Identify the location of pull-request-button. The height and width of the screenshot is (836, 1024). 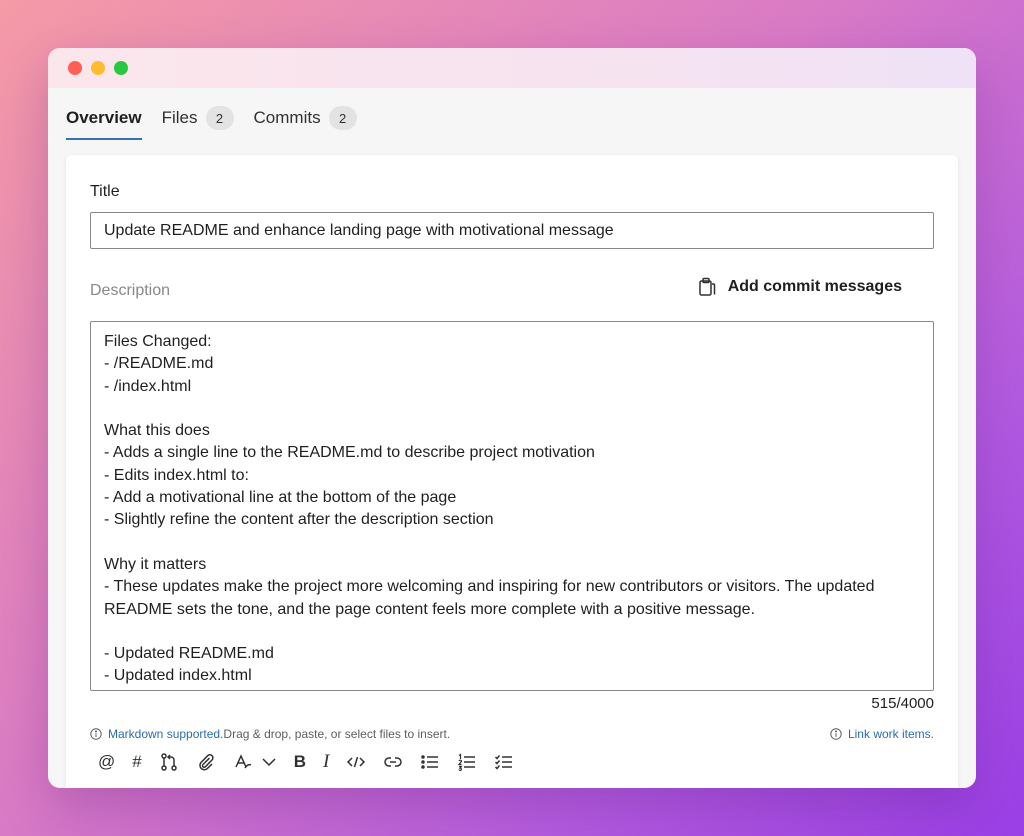
(169, 762).